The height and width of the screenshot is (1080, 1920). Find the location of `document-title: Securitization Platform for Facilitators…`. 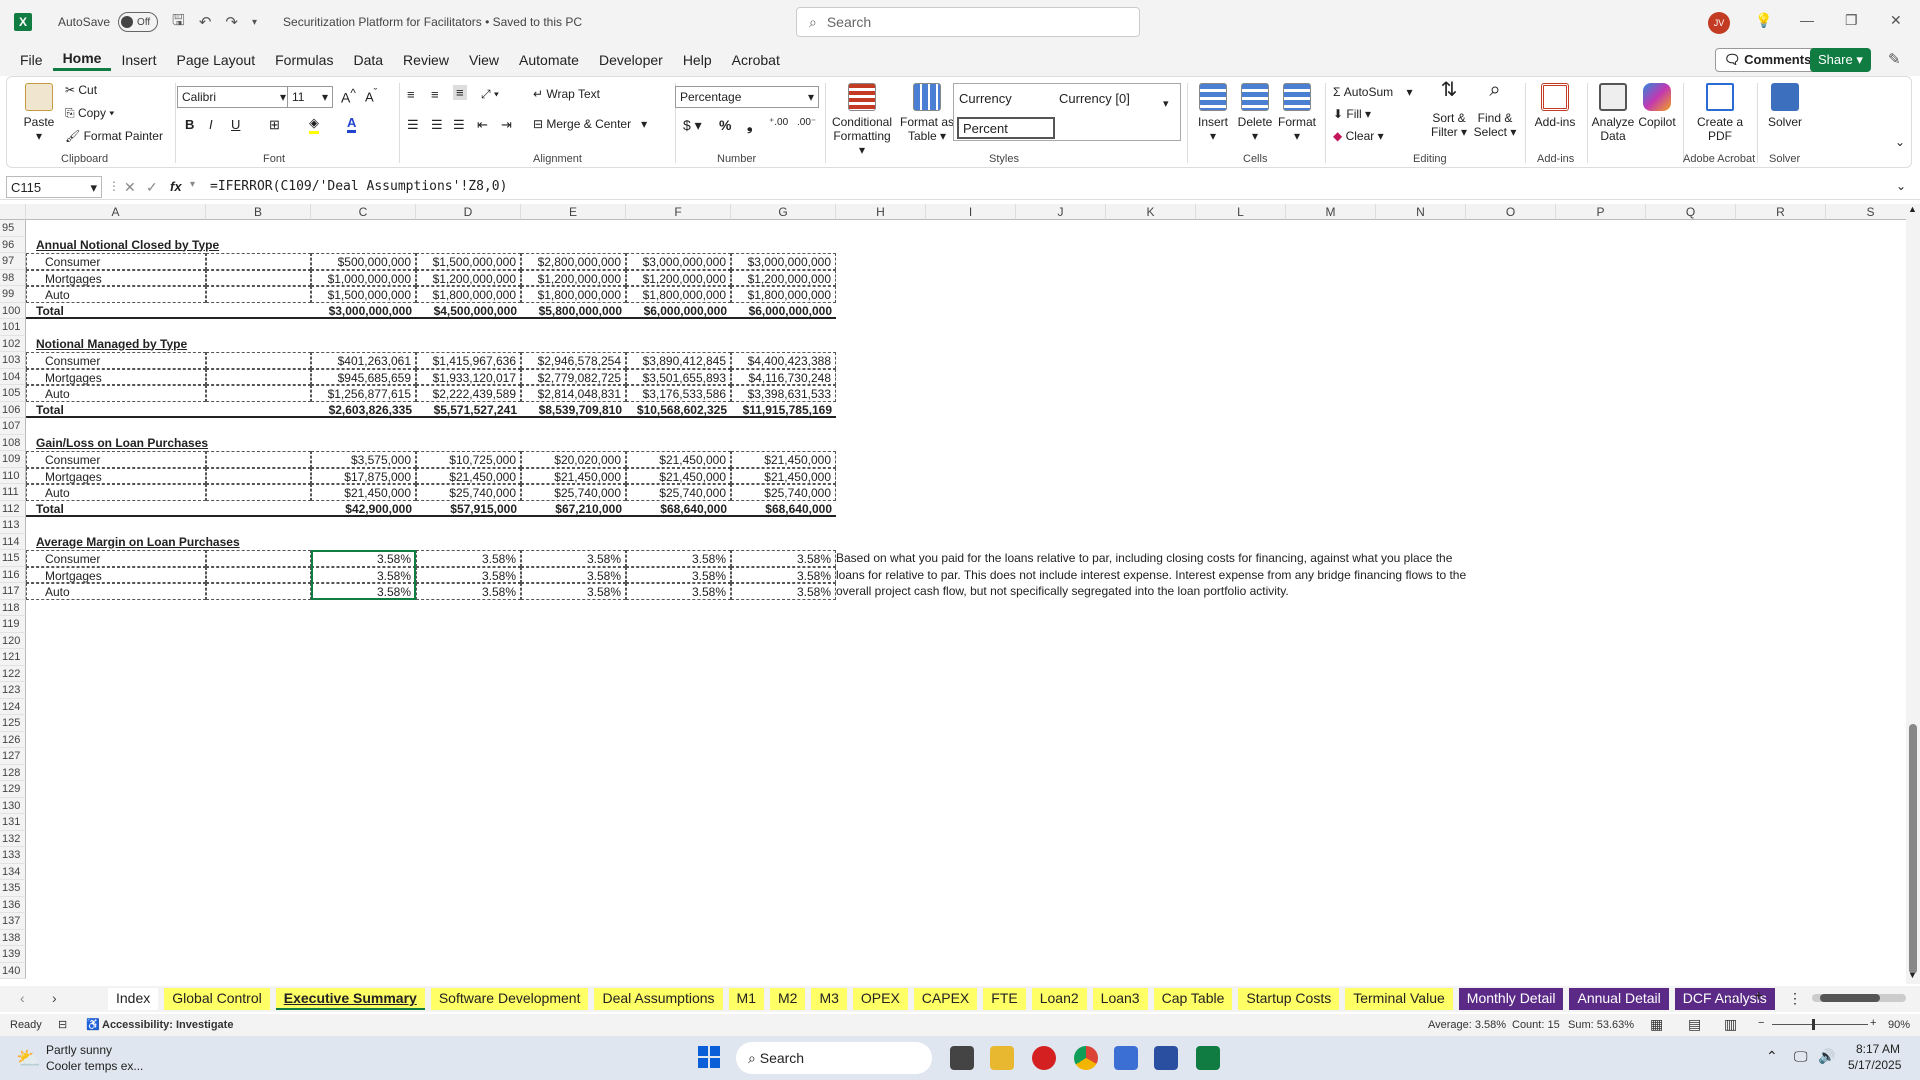

document-title: Securitization Platform for Facilitators… is located at coordinates (432, 22).